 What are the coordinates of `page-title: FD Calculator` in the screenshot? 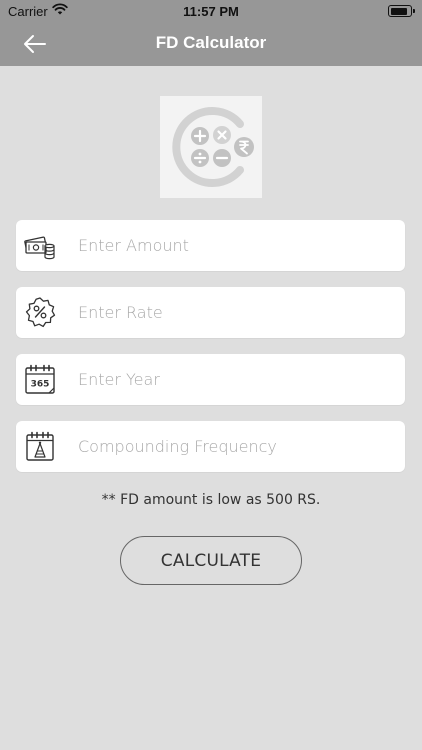 It's located at (211, 42).